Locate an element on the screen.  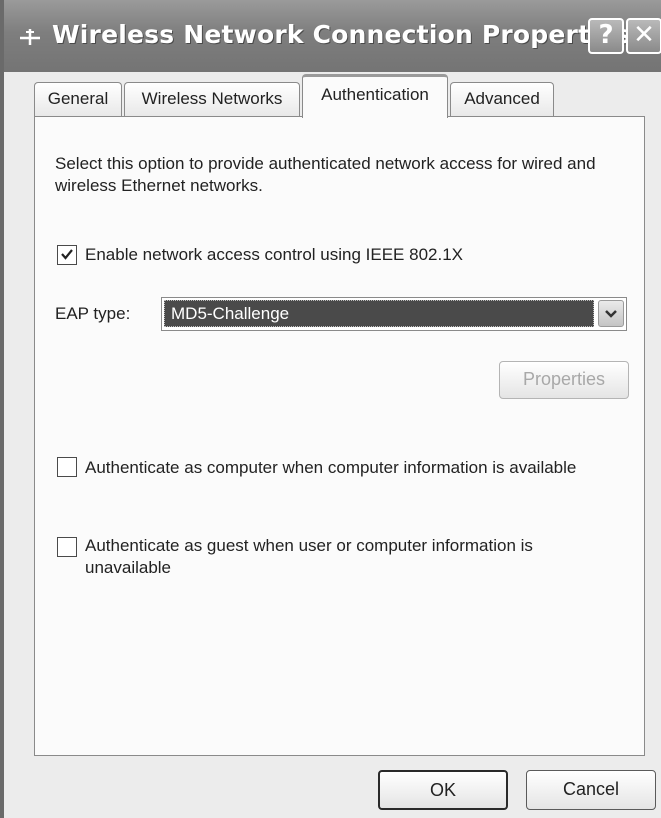
auth-as-computer-checkbox is located at coordinates (67, 467).